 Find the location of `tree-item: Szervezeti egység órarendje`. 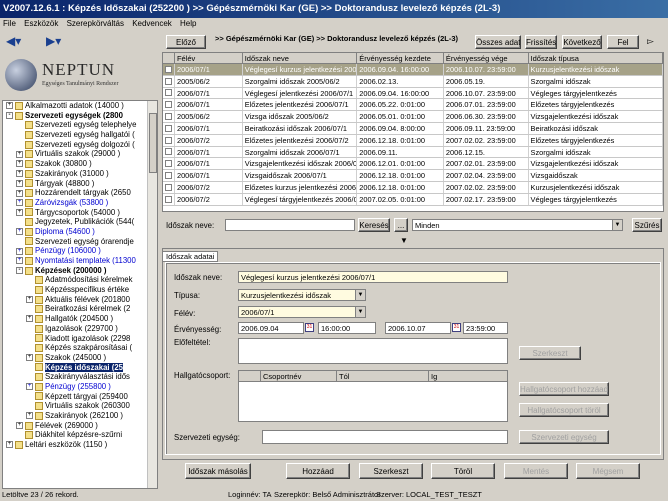

tree-item: Szervezeti egység órarendje is located at coordinates (80, 242).